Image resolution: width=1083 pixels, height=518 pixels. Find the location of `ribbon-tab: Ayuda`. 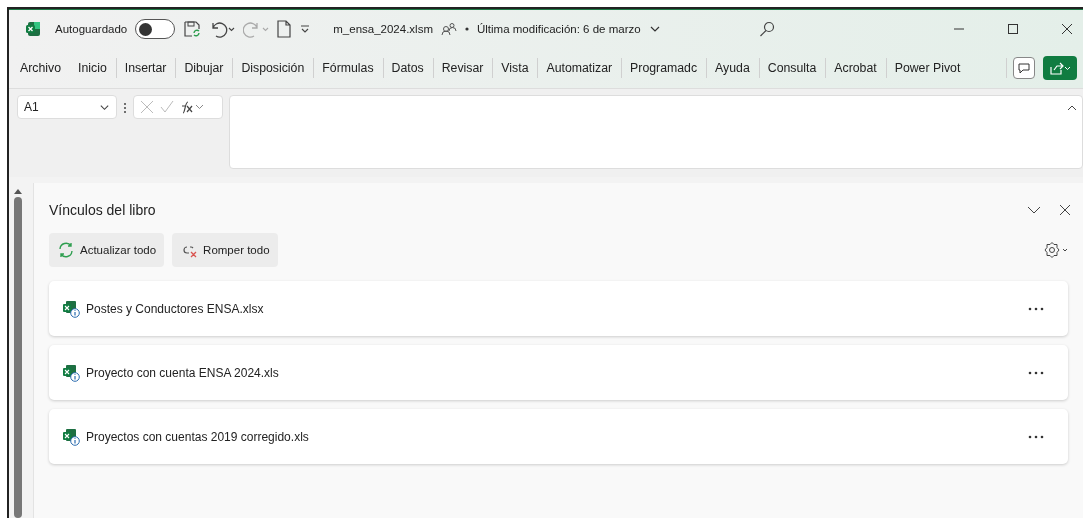

ribbon-tab: Ayuda is located at coordinates (733, 68).